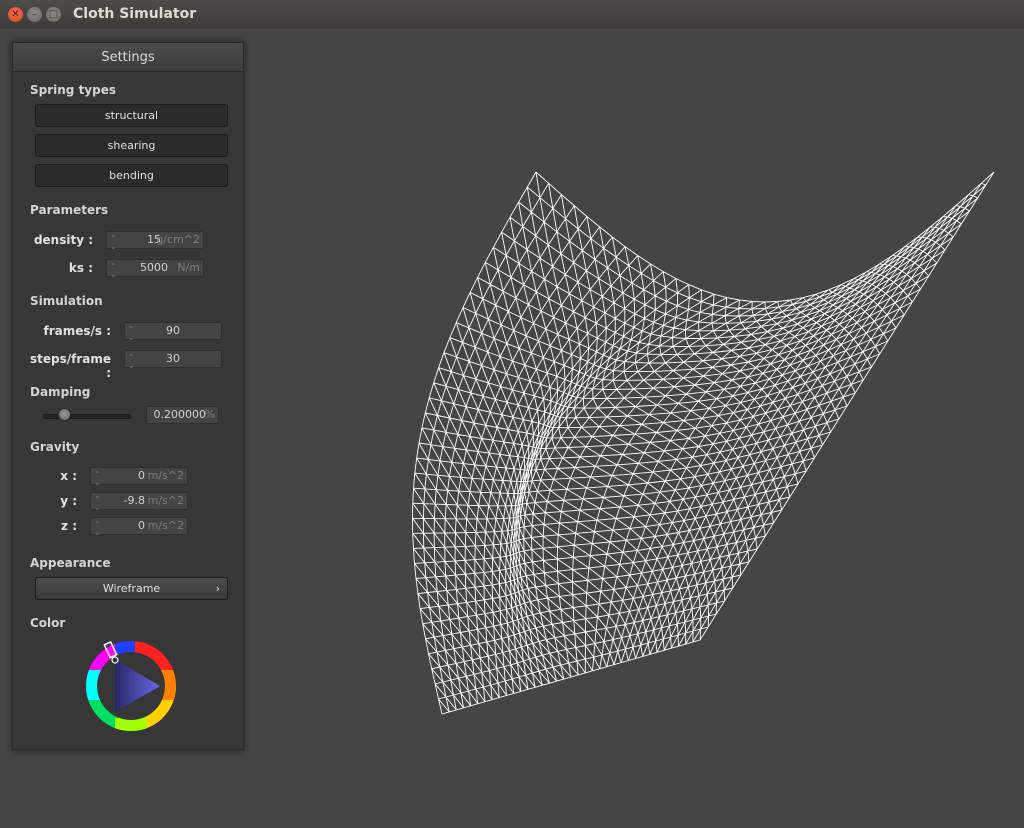 This screenshot has height=828, width=1024. I want to click on minimize-icon: –, so click(34, 14).